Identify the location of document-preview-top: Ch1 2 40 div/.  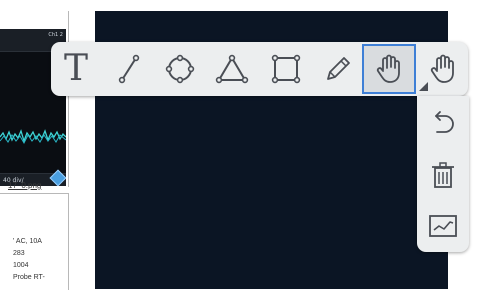
(34, 99).